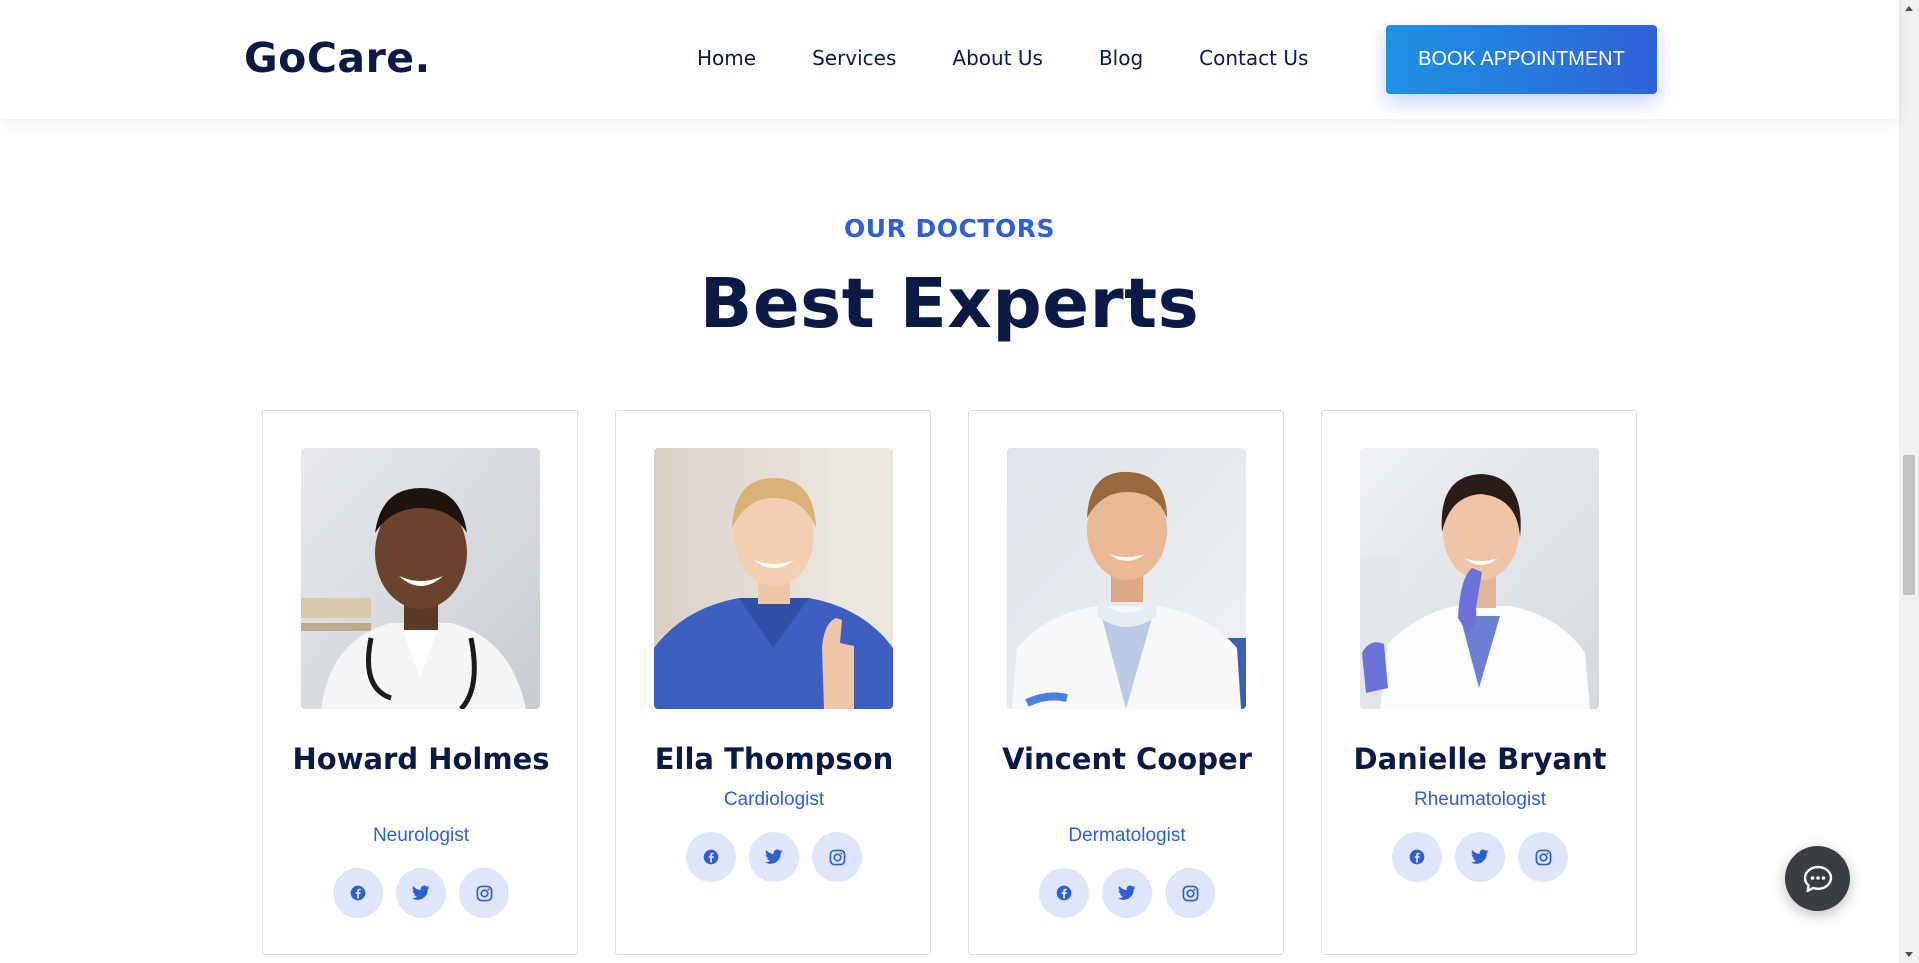 The width and height of the screenshot is (1919, 963). I want to click on doctor-name: Danielle Bryant, so click(1480, 759).